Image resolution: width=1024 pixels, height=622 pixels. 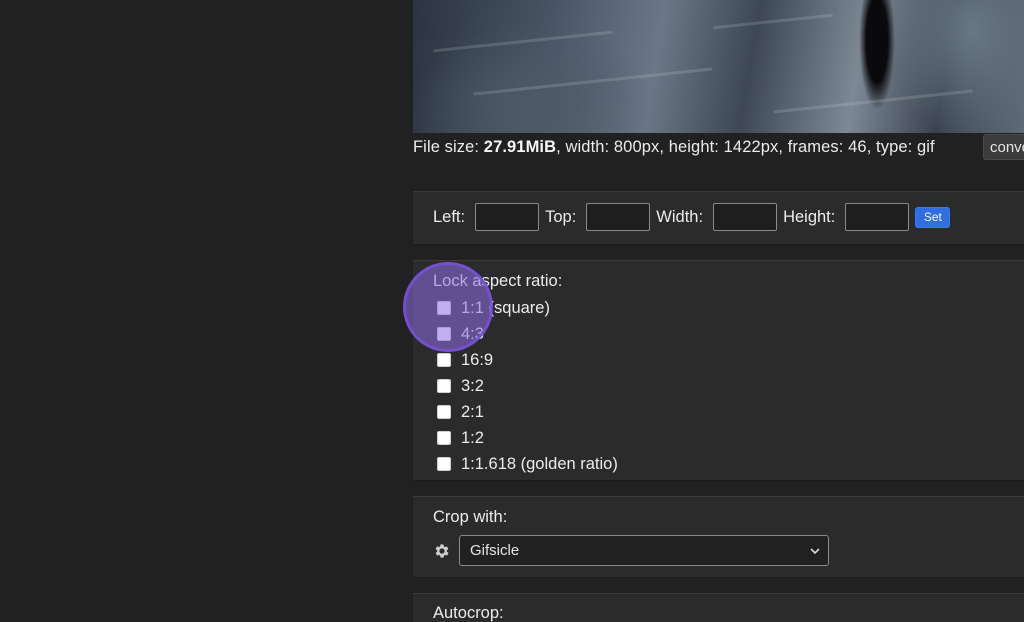 I want to click on height-input, so click(x=877, y=217).